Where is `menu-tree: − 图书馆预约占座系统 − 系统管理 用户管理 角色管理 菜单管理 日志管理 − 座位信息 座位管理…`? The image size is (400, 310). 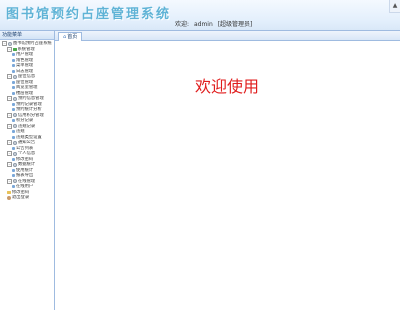
menu-tree: − 图书馆预约占座系统 − 系统管理 用户管理 角色管理 菜单管理 日志管理 − 座位信息 座位管理… is located at coordinates (27, 121).